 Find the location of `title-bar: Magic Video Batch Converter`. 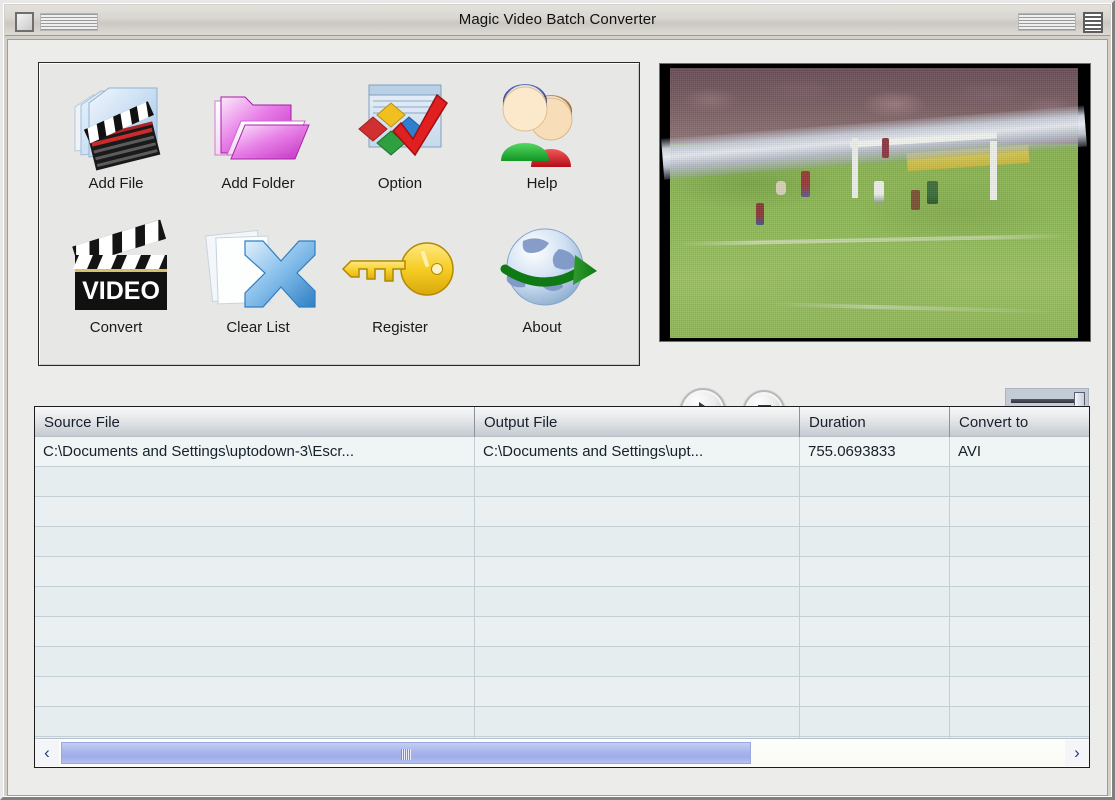

title-bar: Magic Video Batch Converter is located at coordinates (557, 20).